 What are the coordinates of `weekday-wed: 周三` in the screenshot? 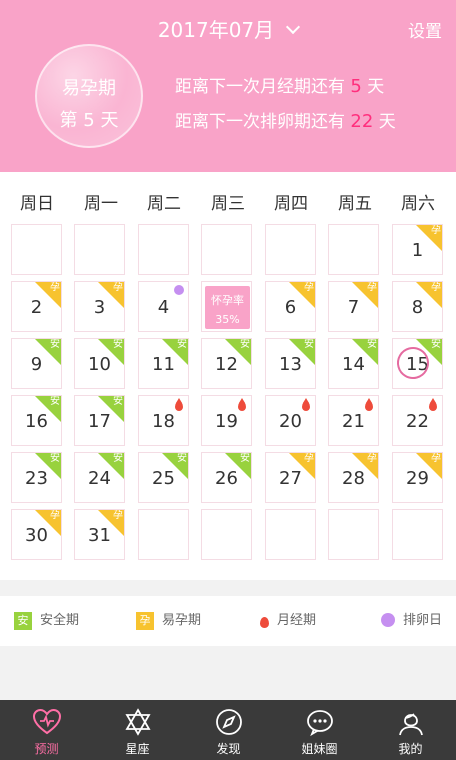 It's located at (228, 204).